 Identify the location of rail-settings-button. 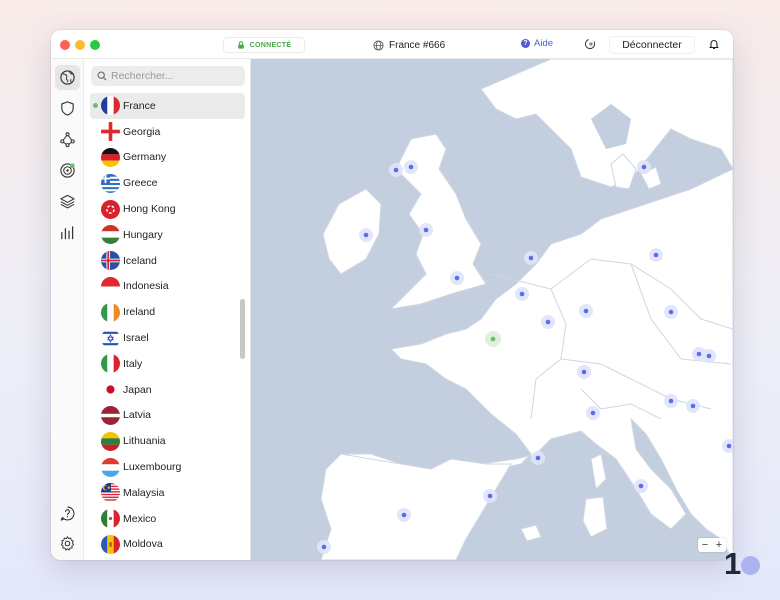
(67, 543).